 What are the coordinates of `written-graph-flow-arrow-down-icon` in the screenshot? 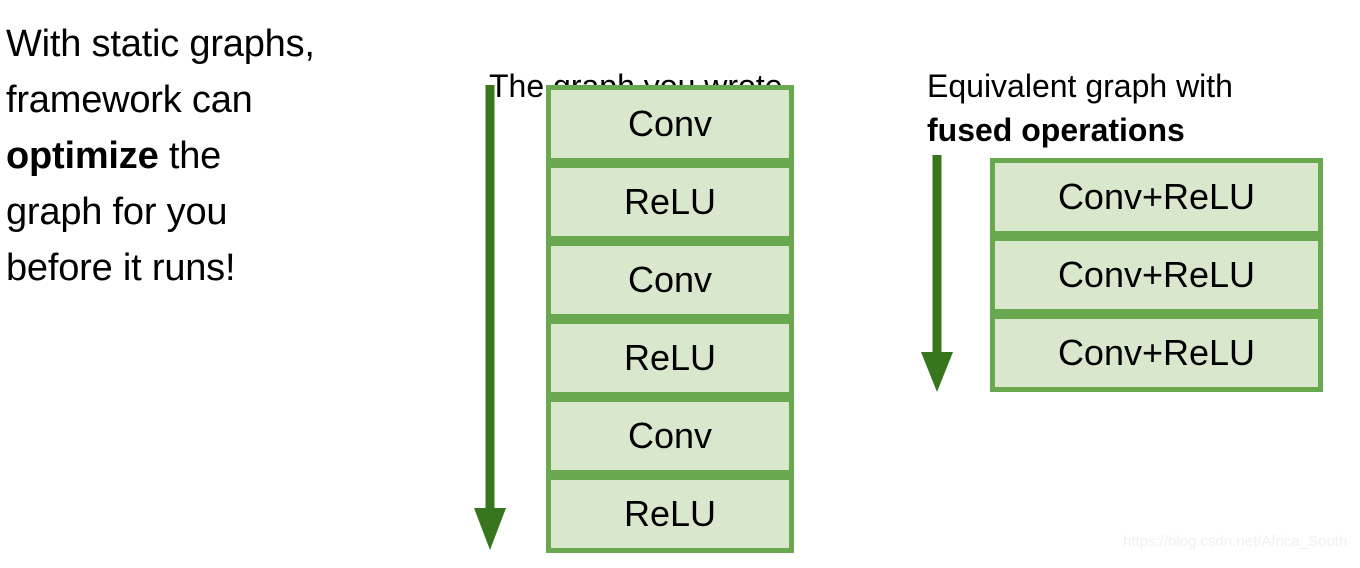 It's located at (490, 317).